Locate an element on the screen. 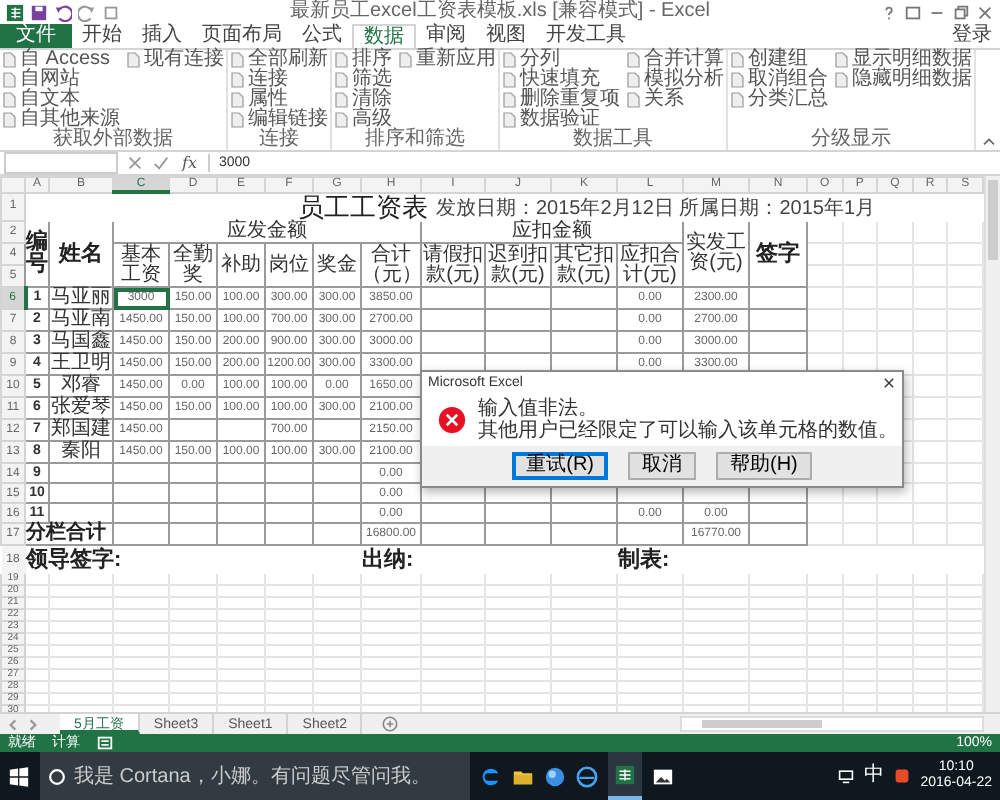  sign-in-link: 登录 is located at coordinates (972, 36).